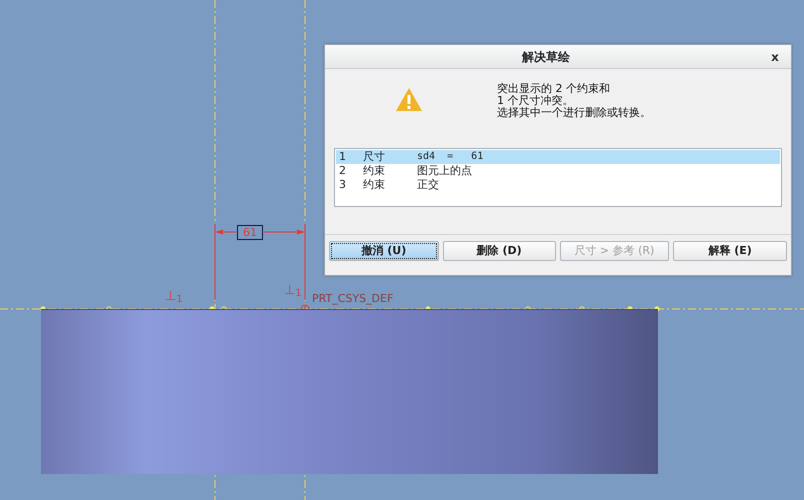 This screenshot has width=804, height=500. Describe the element at coordinates (730, 251) in the screenshot. I see `dialog-button: 解释 (E)` at that location.